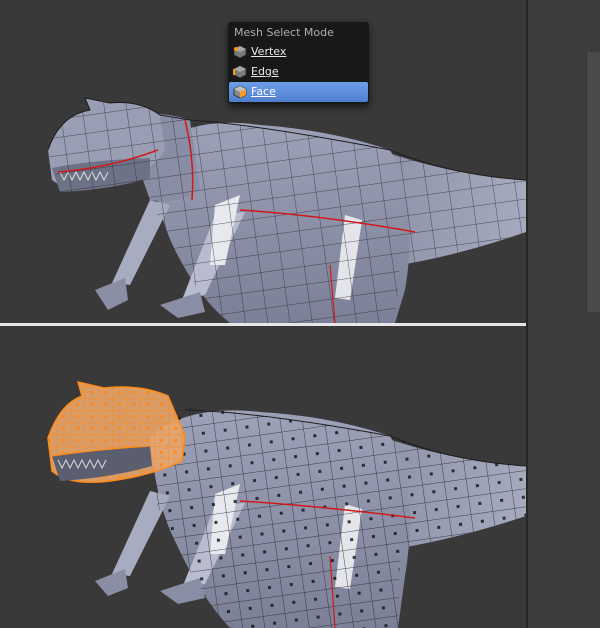 This screenshot has height=628, width=600. Describe the element at coordinates (298, 52) in the screenshot. I see `menu-item-vertex: Vertex` at that location.